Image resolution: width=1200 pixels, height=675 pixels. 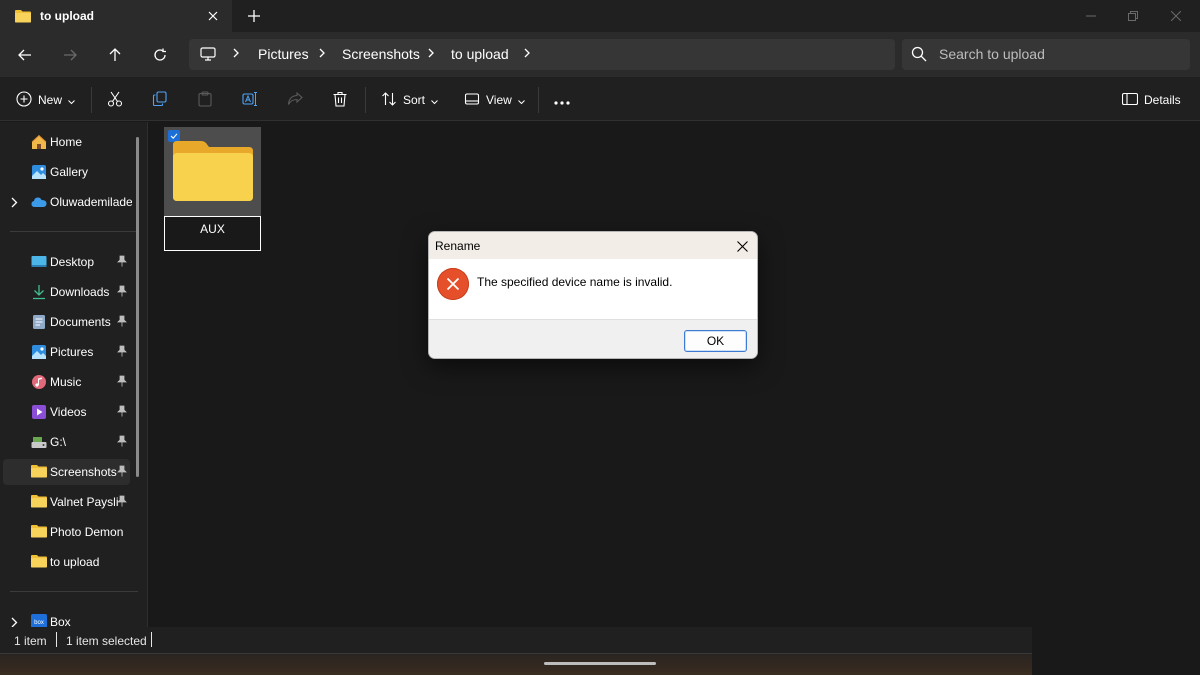 I want to click on folder-item-aux: AUX, so click(x=212, y=189).